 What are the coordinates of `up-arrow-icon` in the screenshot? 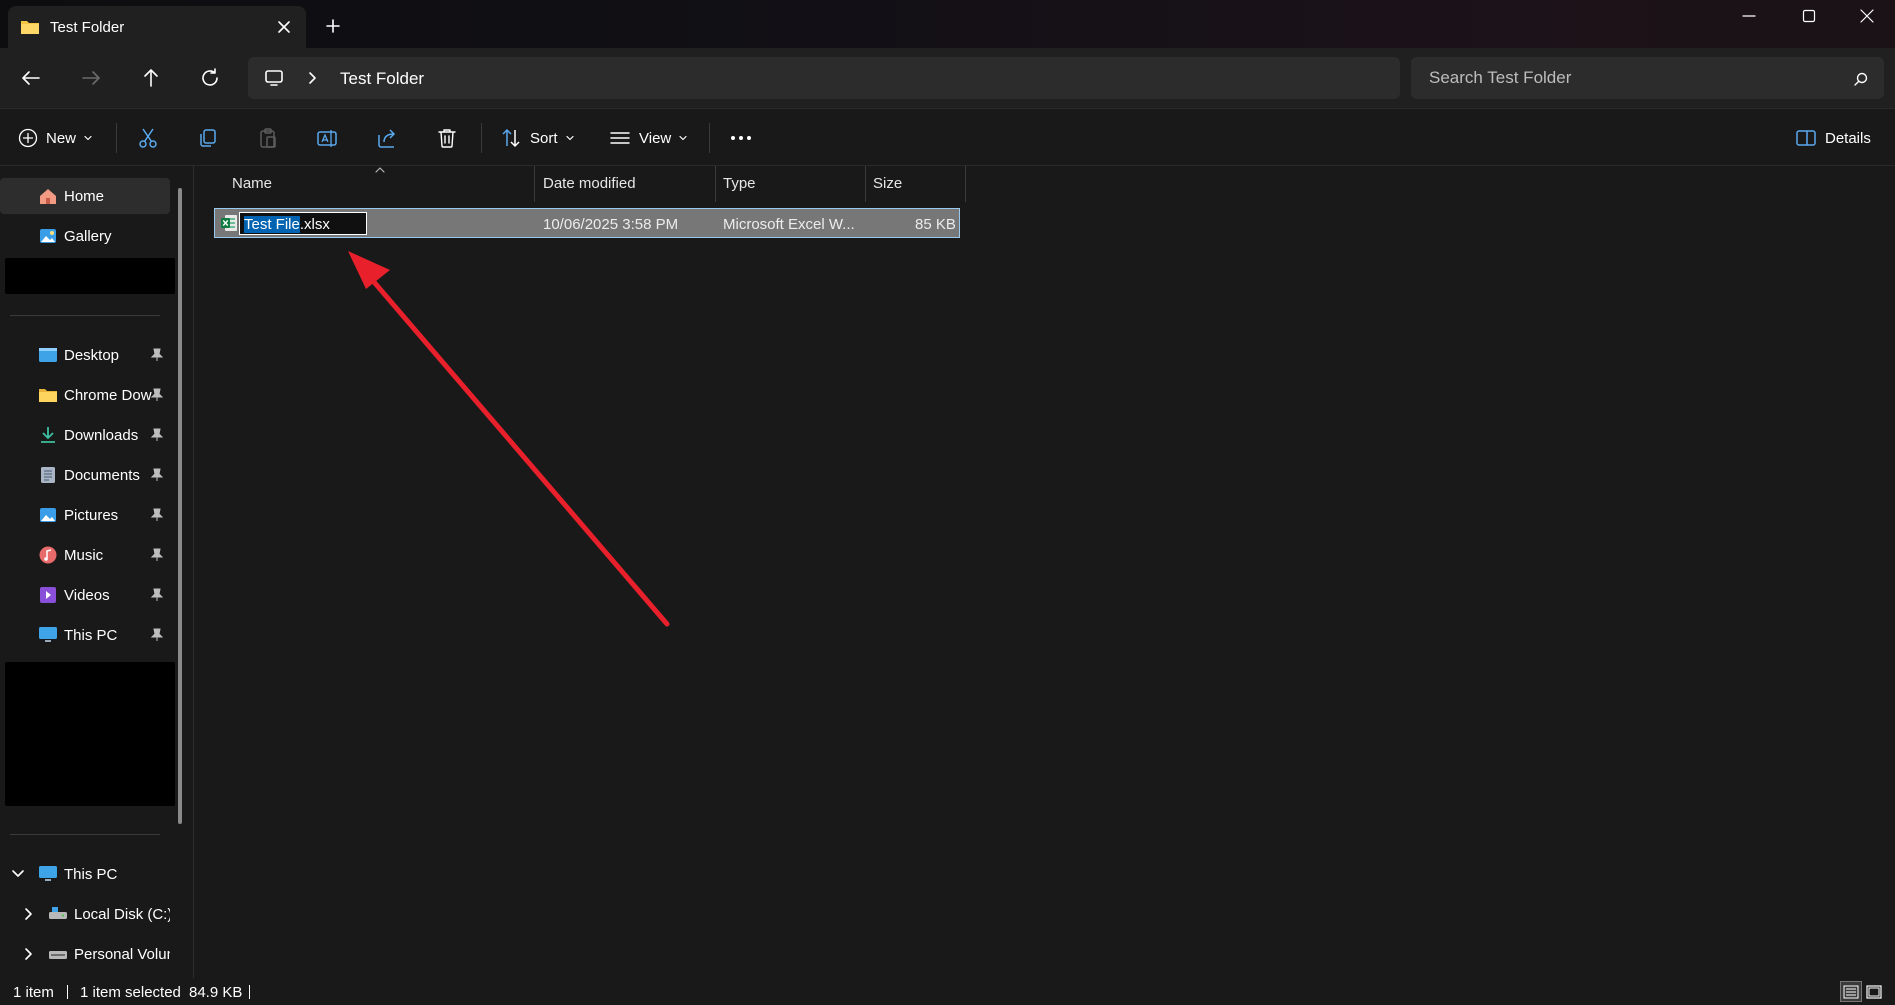 It's located at (151, 78).